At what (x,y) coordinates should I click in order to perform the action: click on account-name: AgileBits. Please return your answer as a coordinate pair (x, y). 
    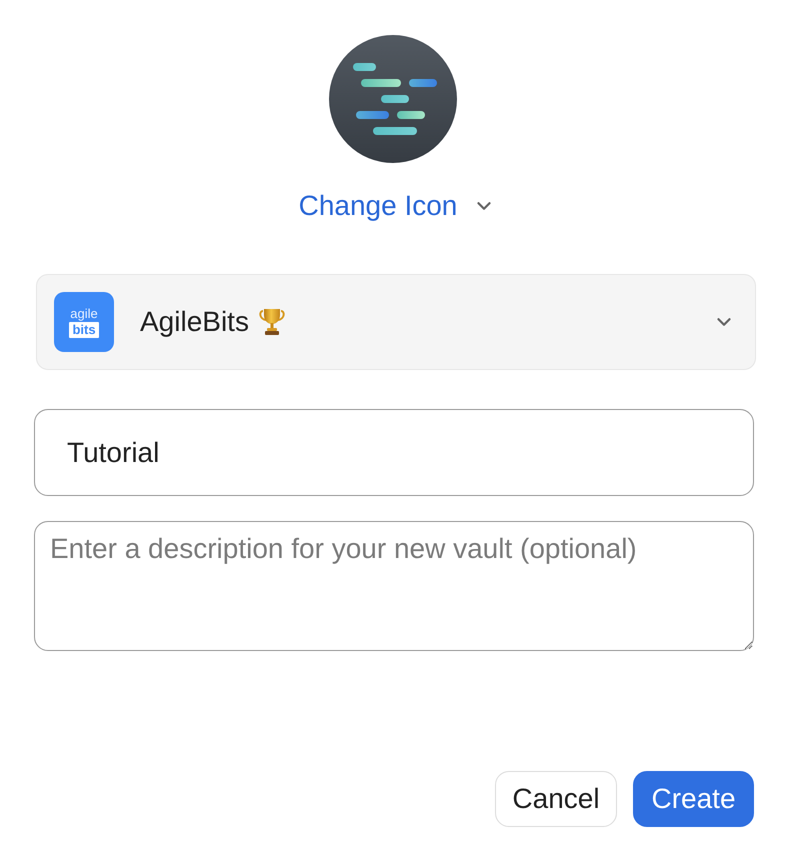
    Looking at the image, I should click on (194, 322).